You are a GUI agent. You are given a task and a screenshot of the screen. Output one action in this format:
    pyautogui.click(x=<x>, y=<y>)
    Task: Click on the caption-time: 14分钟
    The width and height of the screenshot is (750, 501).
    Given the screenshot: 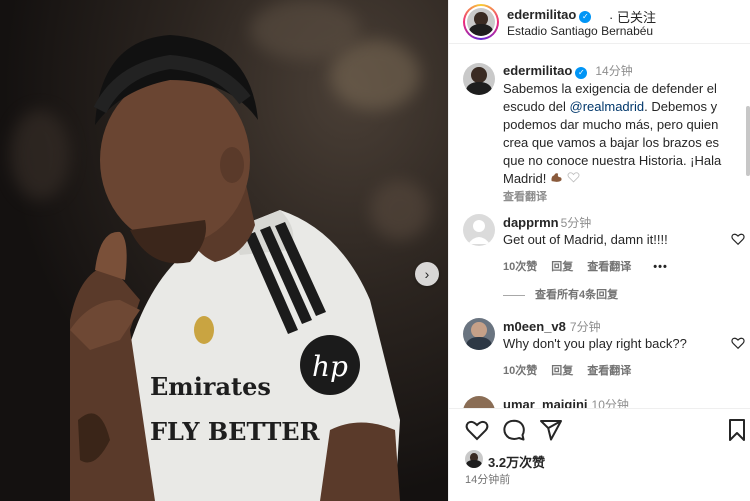 What is the action you would take?
    pyautogui.click(x=614, y=71)
    